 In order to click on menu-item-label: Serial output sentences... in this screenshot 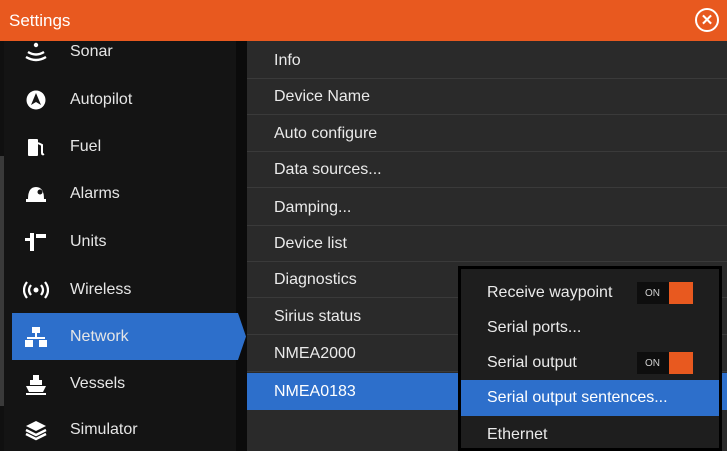, I will do `click(577, 397)`.